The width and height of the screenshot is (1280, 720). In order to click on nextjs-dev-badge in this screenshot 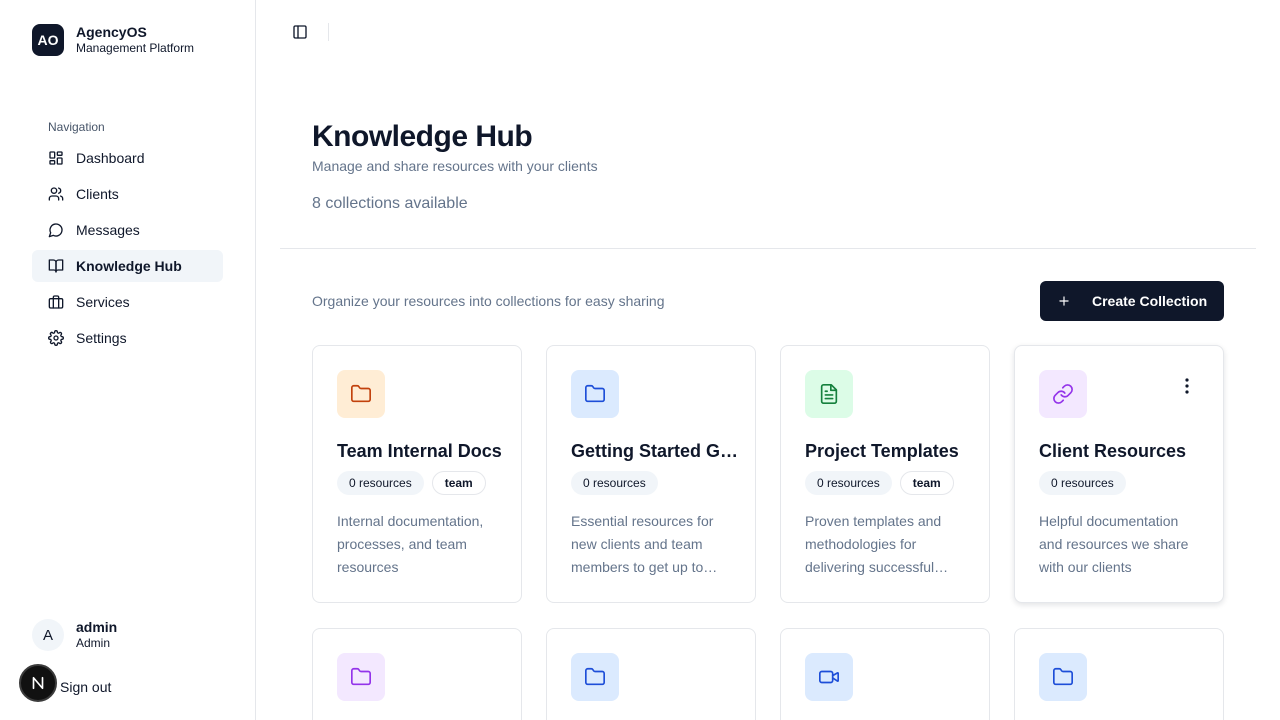, I will do `click(38, 683)`.